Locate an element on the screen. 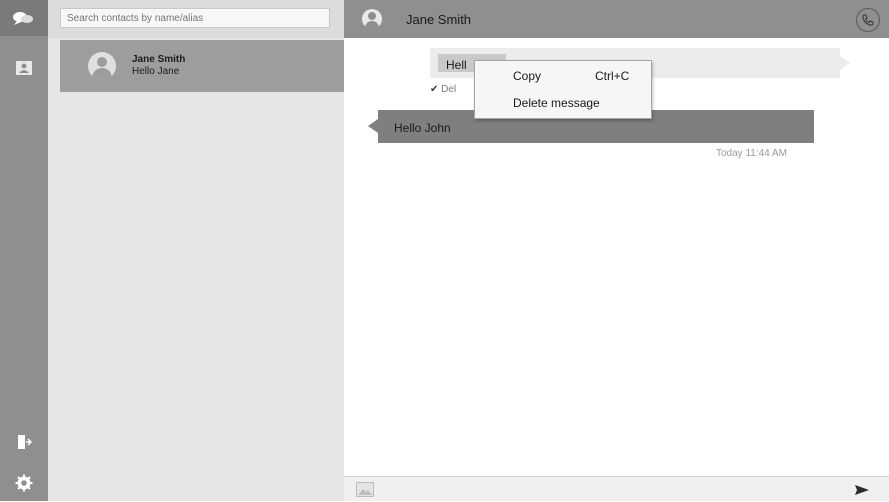 This screenshot has width=889, height=502. menu-item-copy-shortcut: Ctrl+C is located at coordinates (612, 76).